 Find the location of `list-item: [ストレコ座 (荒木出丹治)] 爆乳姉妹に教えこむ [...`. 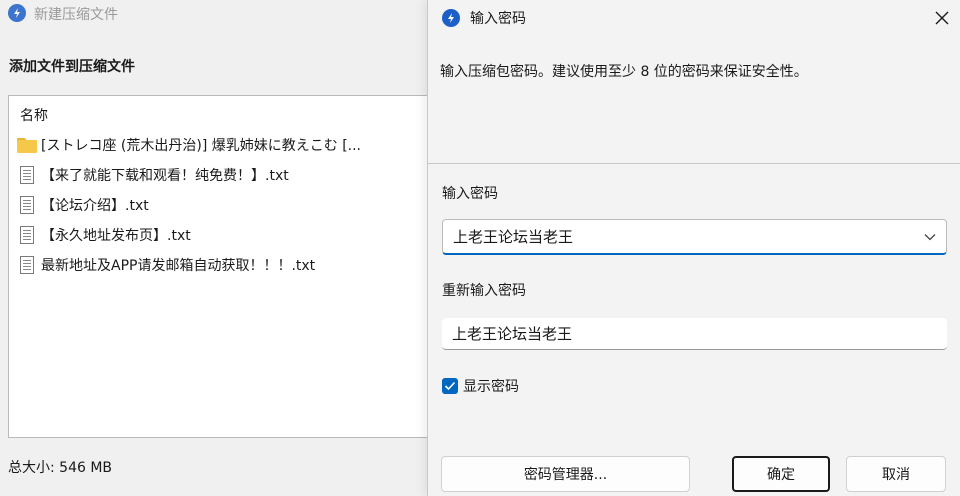

list-item: [ストレコ座 (荒木出丹治)] 爆乳姉妹に教えこむ [... is located at coordinates (189, 145).